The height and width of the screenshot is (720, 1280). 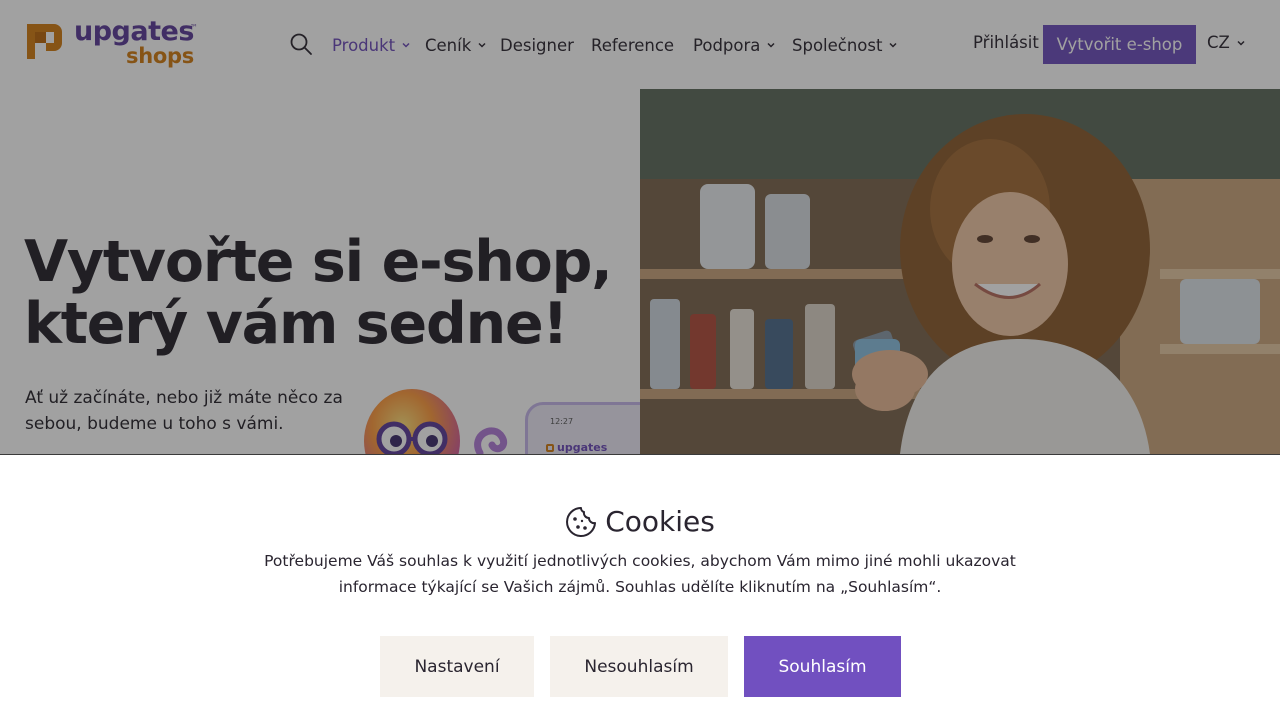 I want to click on cookie-settings-button: Nastavení, so click(x=457, y=666).